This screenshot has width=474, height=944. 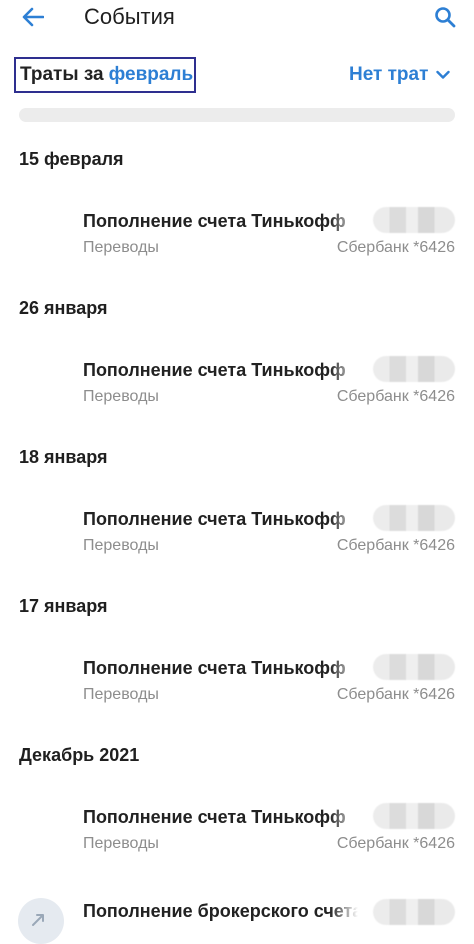 What do you see at coordinates (79, 755) in the screenshot?
I see `date-group-header: Декабрь 2021` at bounding box center [79, 755].